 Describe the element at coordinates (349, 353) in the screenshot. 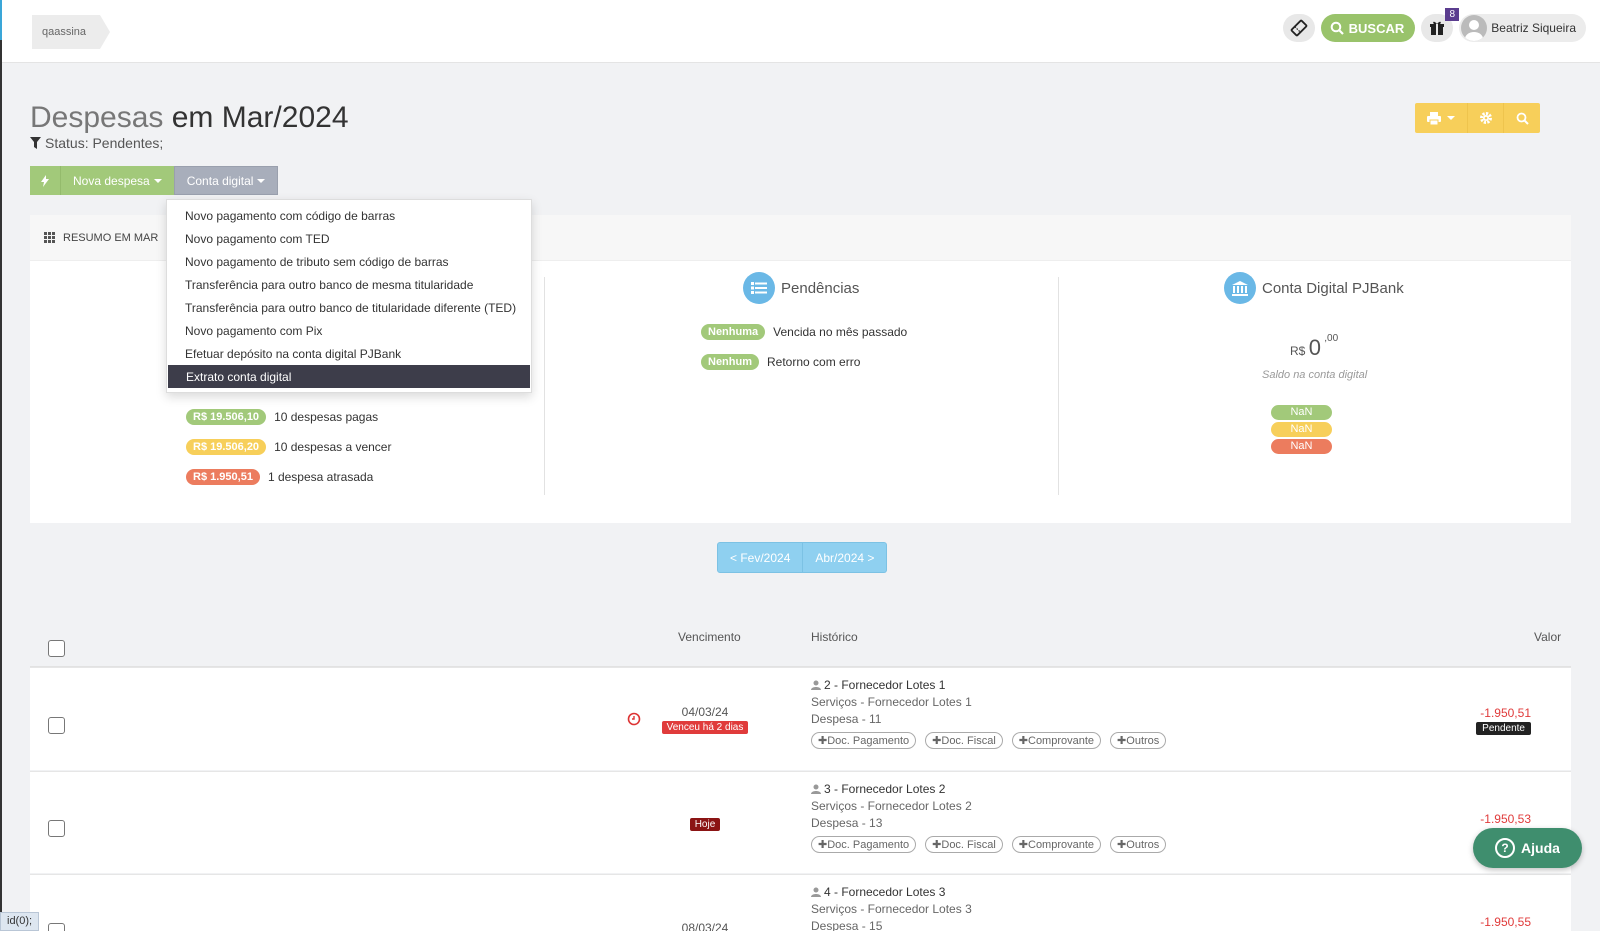

I see `menu-item-deposito: Efetuar depósito na conta digital PJBank` at that location.